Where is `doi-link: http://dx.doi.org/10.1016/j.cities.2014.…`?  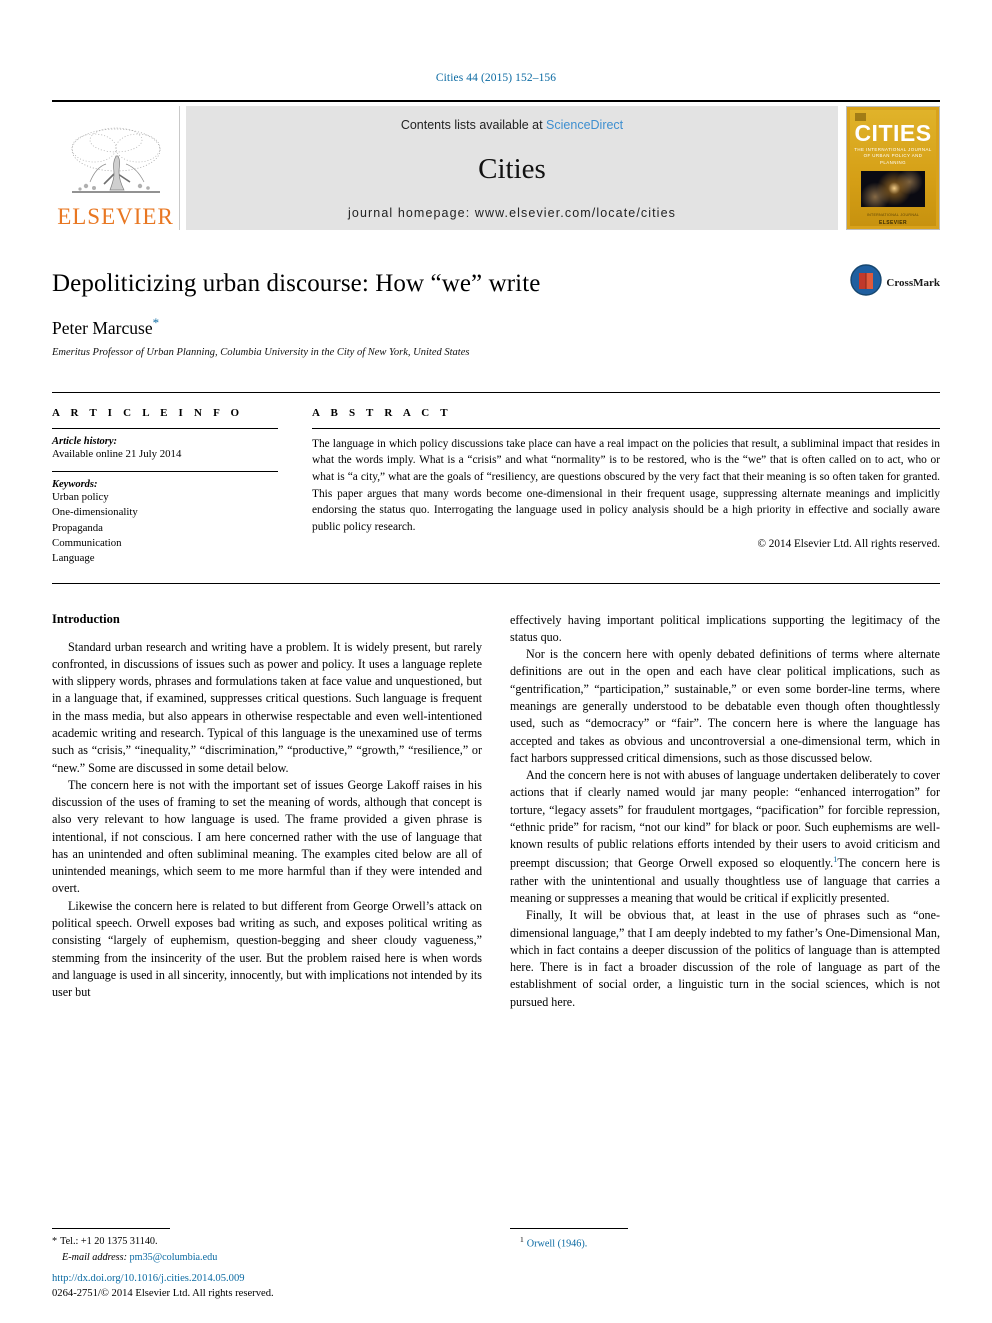
doi-link: http://dx.doi.org/10.1016/j.cities.2014.… is located at coordinates (163, 1278).